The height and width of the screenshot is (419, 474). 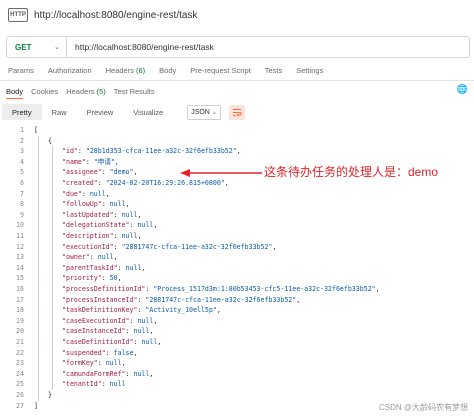 I want to click on line-number: 22, so click(x=20, y=352).